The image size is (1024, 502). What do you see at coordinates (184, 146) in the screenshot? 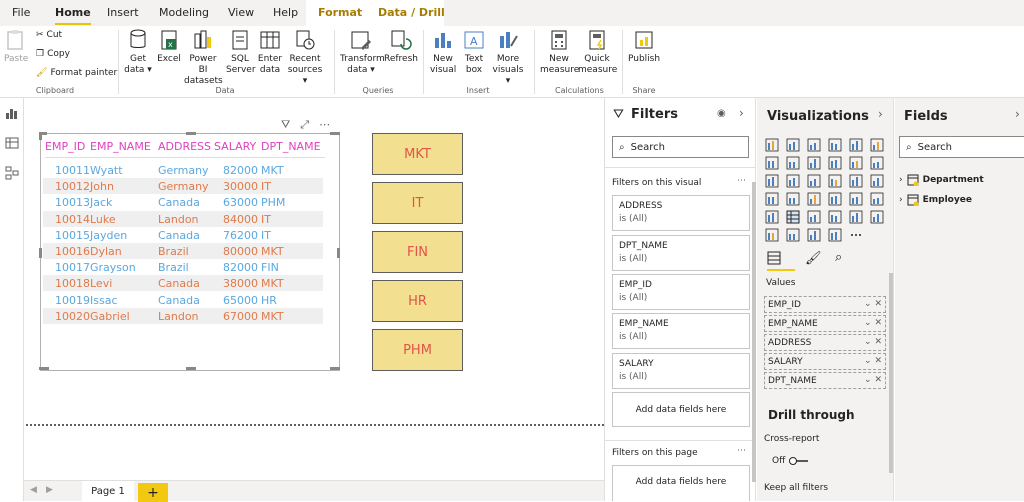
I see `column-header: ADDRESS` at bounding box center [184, 146].